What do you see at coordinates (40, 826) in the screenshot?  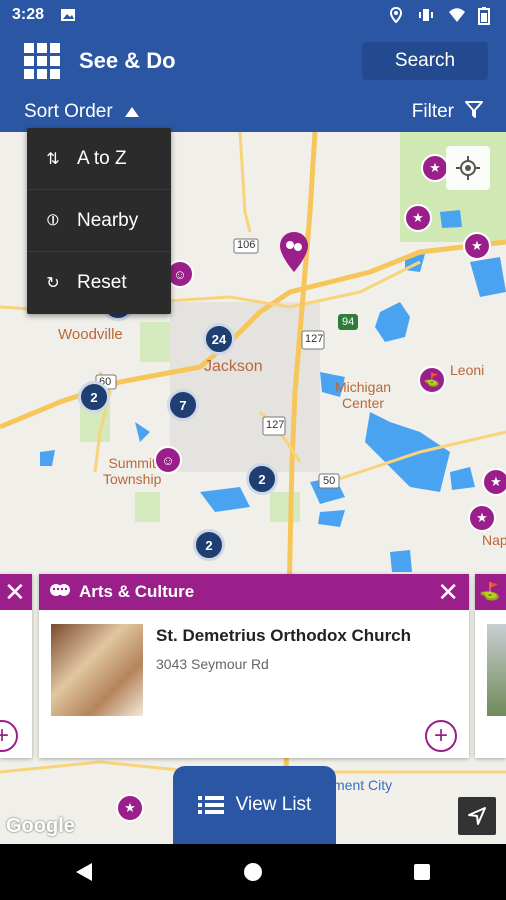 I see `google-logo: Google` at bounding box center [40, 826].